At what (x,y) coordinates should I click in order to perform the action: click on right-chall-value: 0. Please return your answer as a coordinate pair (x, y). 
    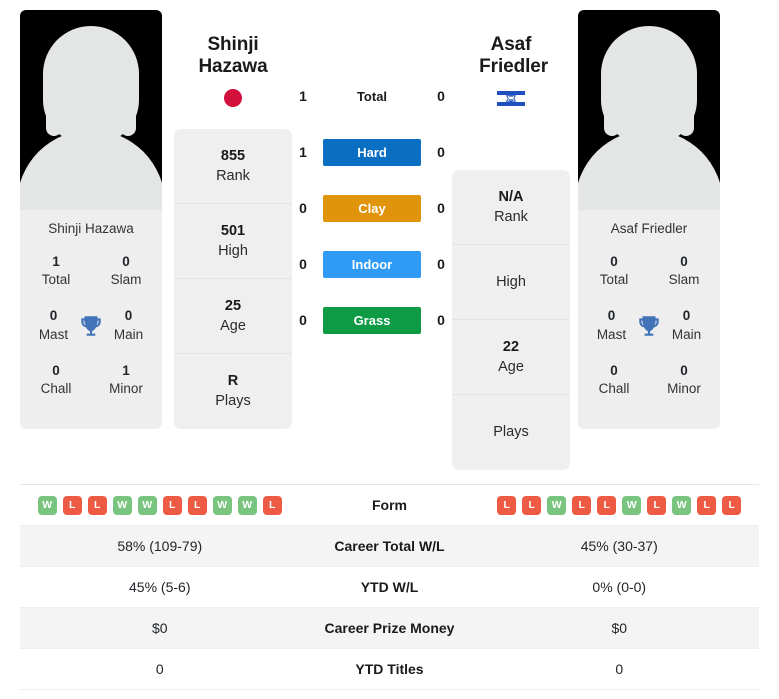
    Looking at the image, I should click on (614, 370).